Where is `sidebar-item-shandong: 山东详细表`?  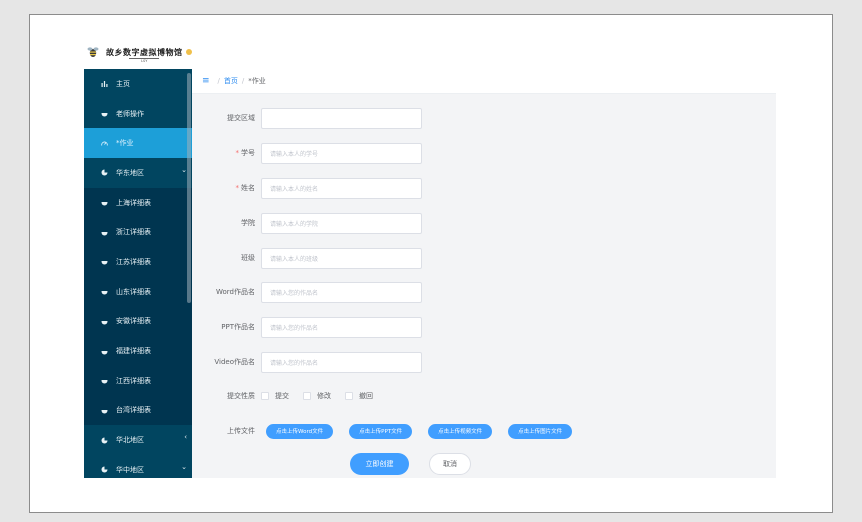
sidebar-item-shandong: 山东详细表 is located at coordinates (138, 291).